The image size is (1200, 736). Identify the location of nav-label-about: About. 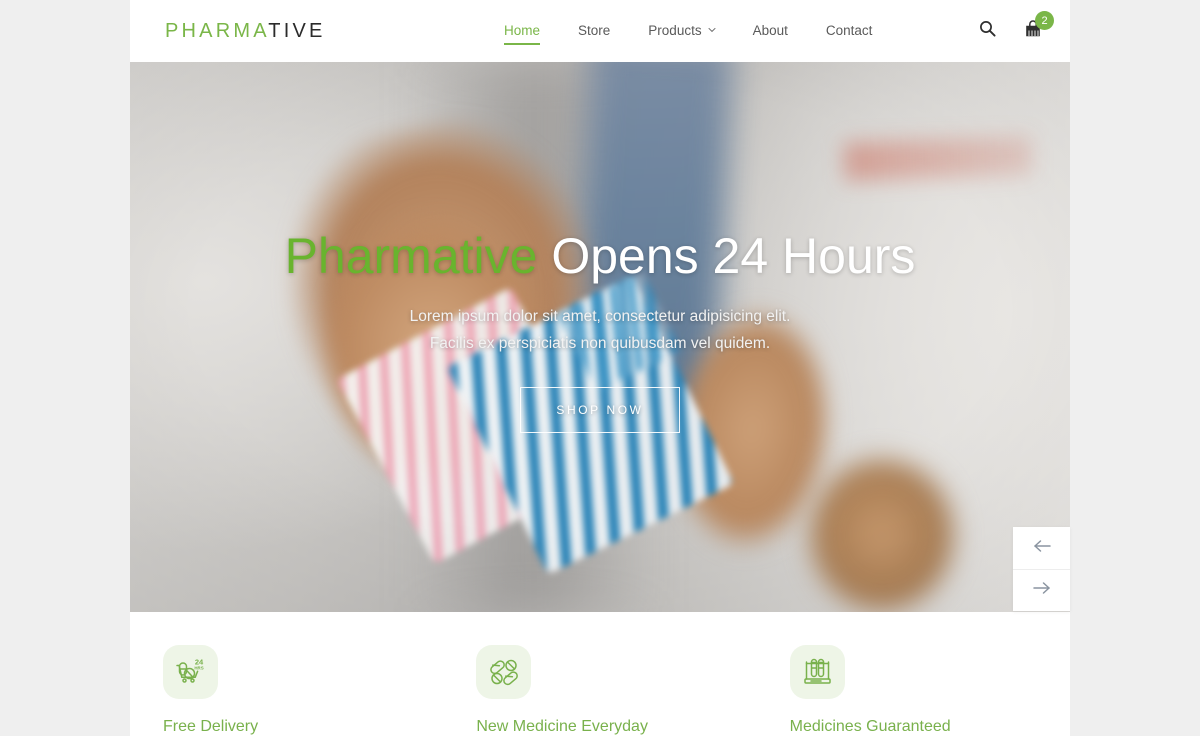
(770, 30).